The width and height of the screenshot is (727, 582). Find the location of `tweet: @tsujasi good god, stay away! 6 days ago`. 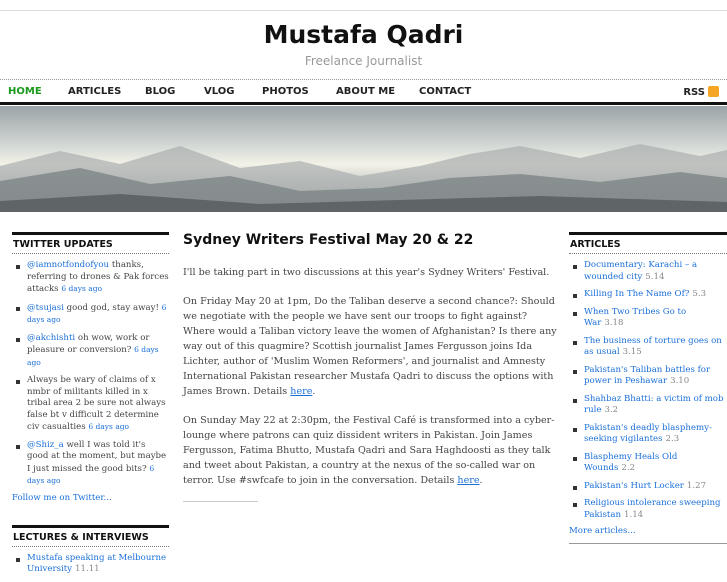

tweet: @tsujasi good god, stay away! 6 days ago is located at coordinates (90, 314).